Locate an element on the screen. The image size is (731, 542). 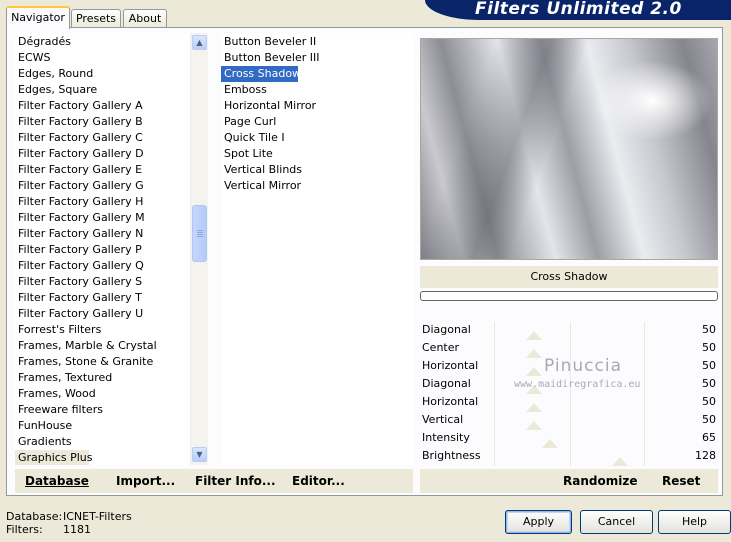
filter-item: Button Beveler II is located at coordinates (268, 42).